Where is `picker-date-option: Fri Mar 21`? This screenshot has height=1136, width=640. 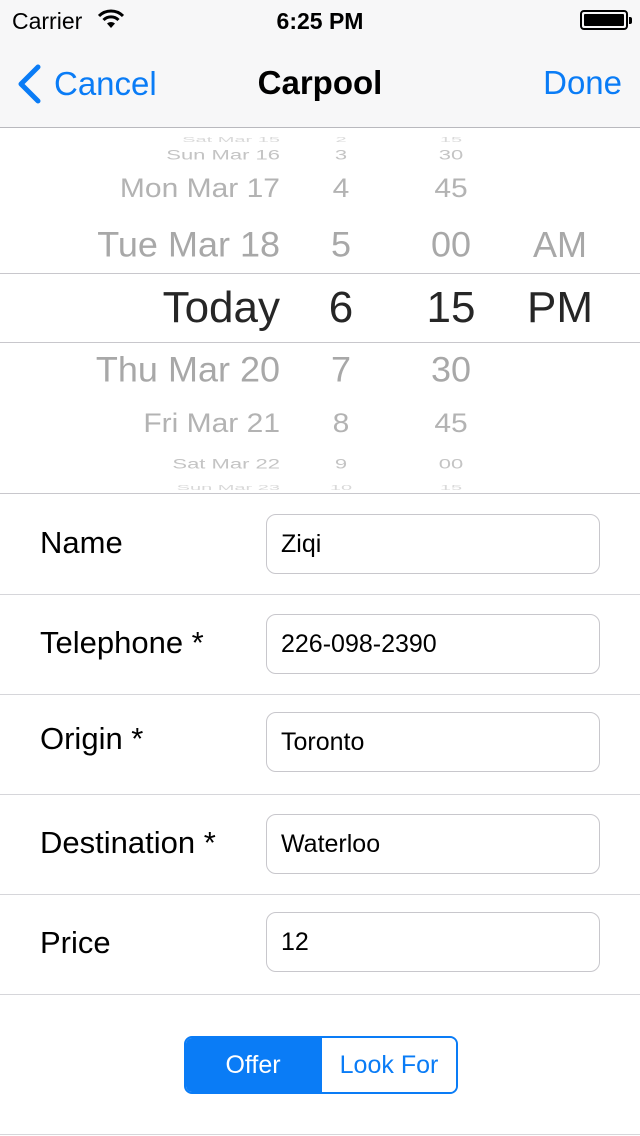 picker-date-option: Fri Mar 21 is located at coordinates (211, 423).